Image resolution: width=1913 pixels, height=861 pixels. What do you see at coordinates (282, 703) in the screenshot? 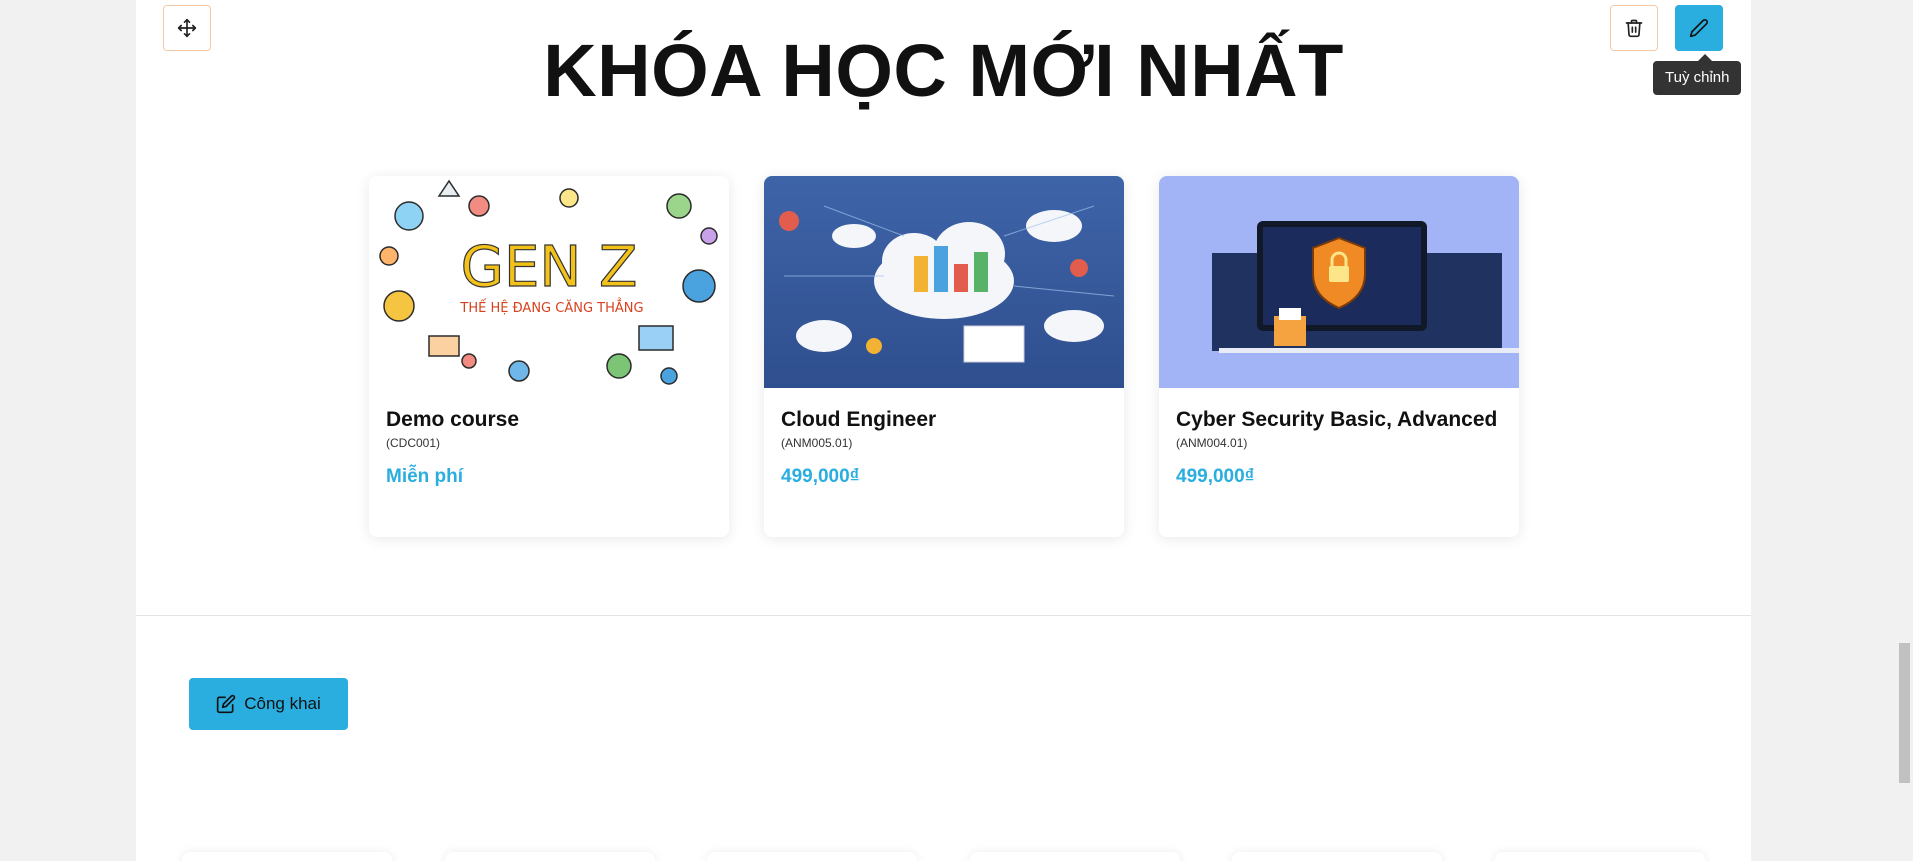
I see `publish-button-label: Công khai` at bounding box center [282, 703].